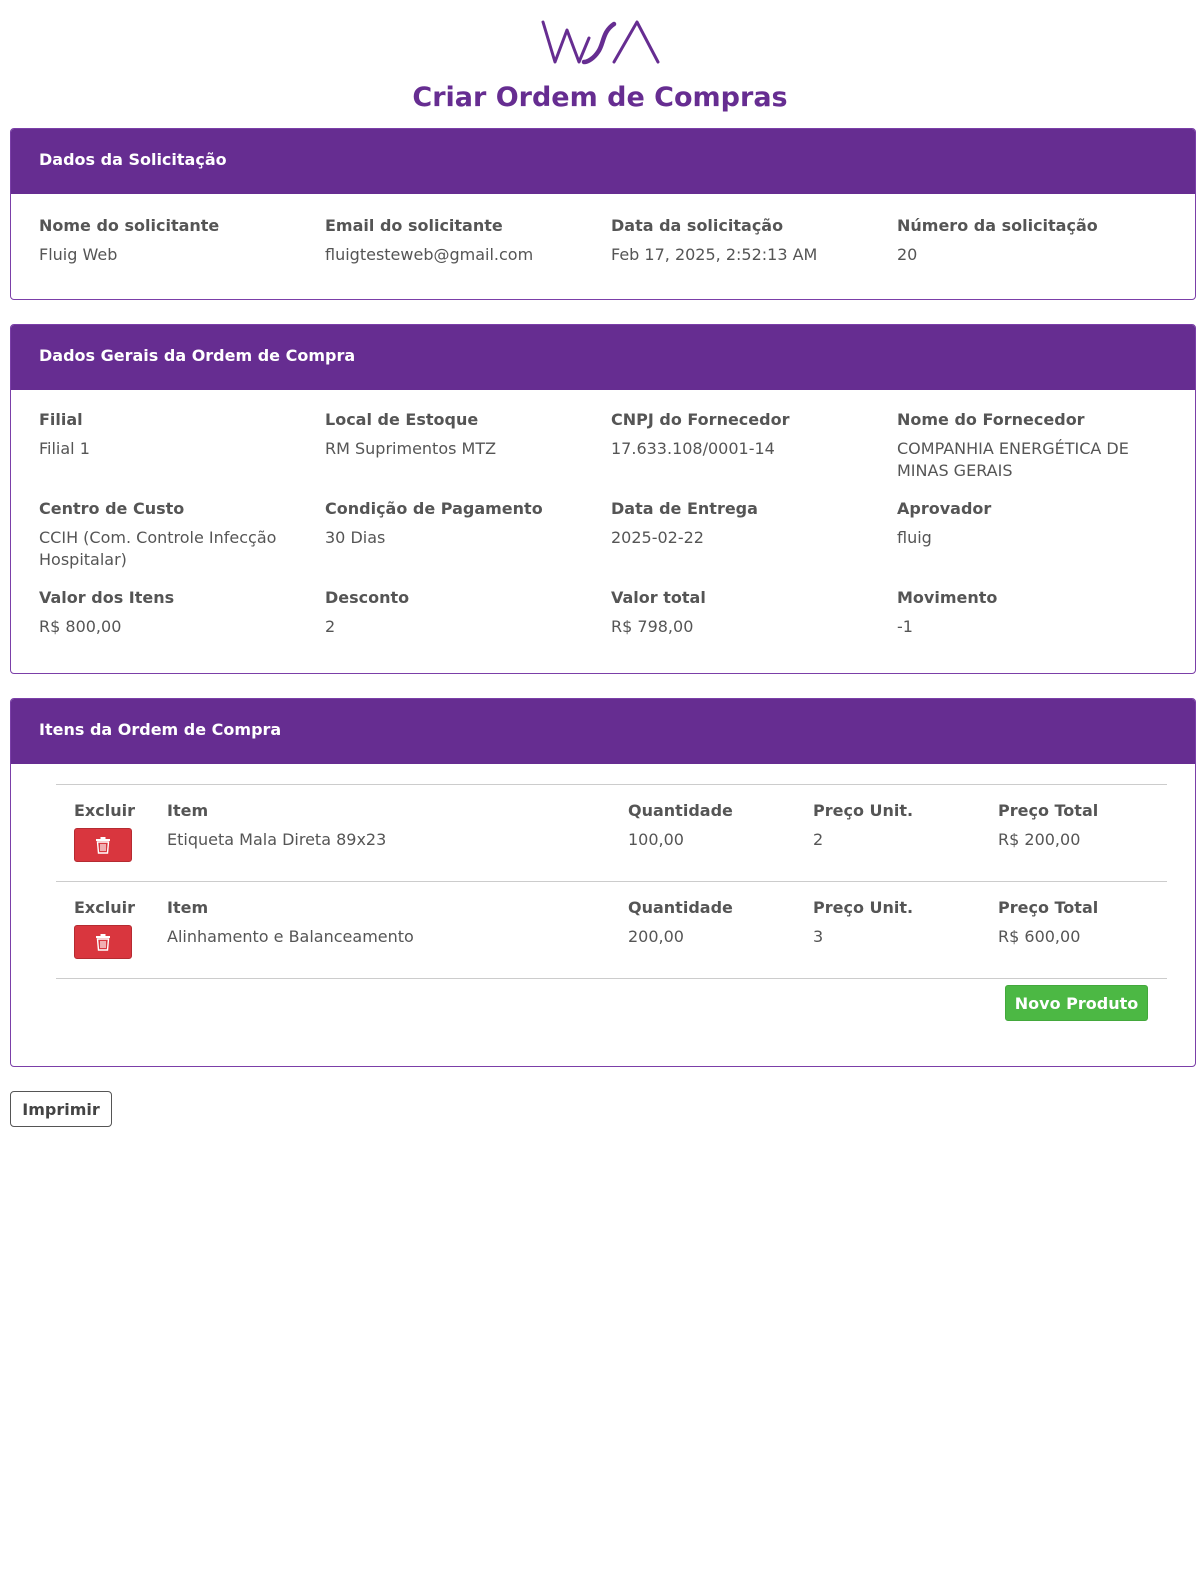 The width and height of the screenshot is (1200, 1586). What do you see at coordinates (600, 42) in the screenshot?
I see `wsa-logo-icon` at bounding box center [600, 42].